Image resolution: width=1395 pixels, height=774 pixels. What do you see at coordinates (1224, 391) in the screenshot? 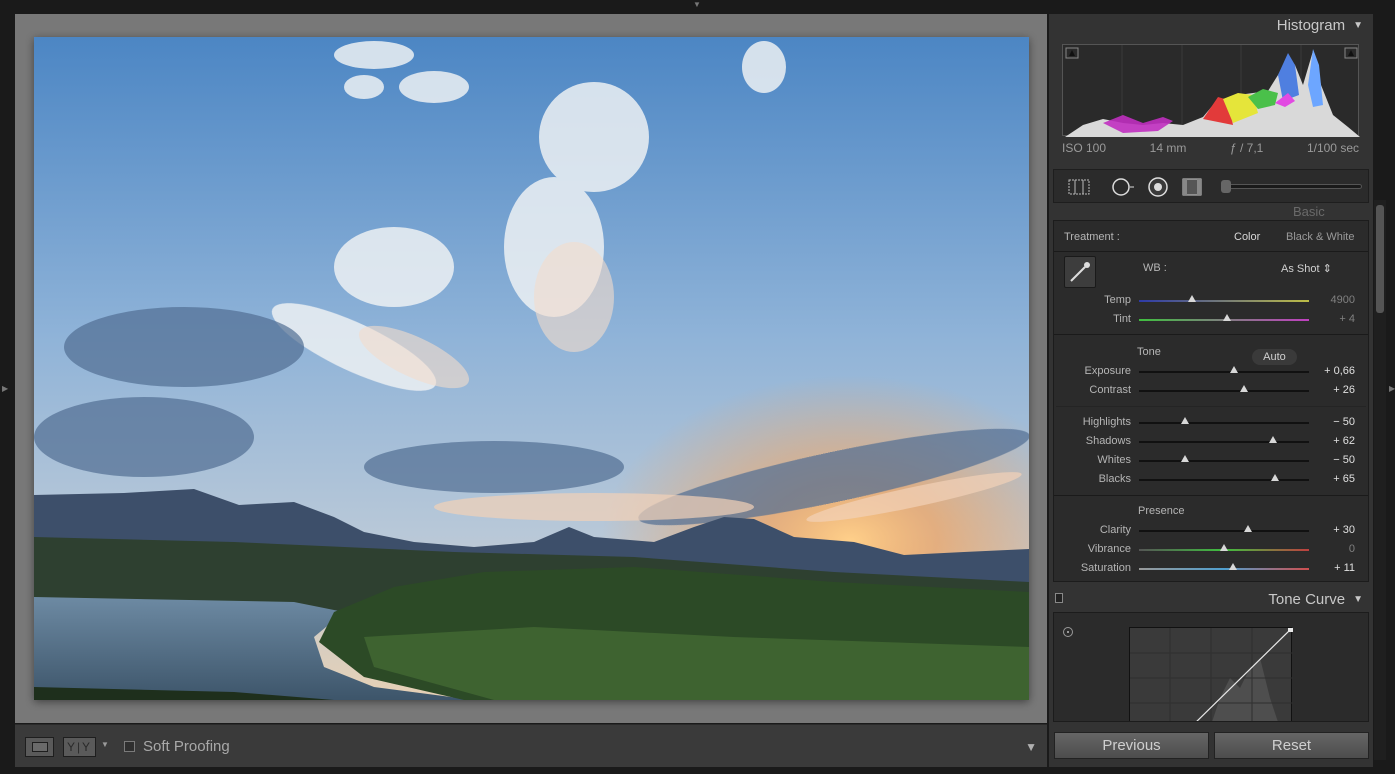
I see `contrast-slider` at bounding box center [1224, 391].